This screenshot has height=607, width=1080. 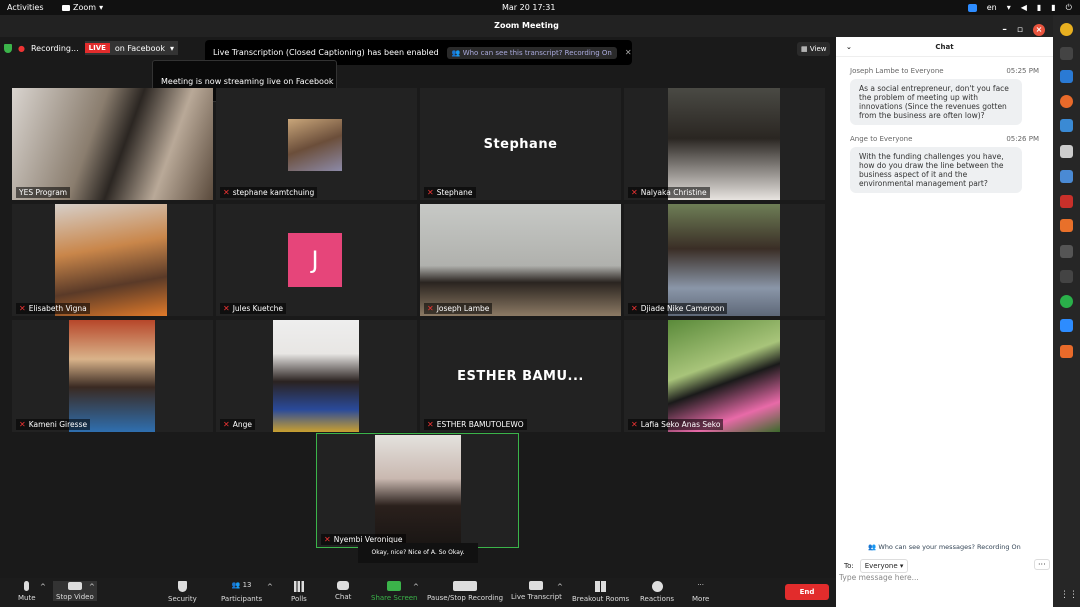 I want to click on more-button: ··· More, so click(x=700, y=592).